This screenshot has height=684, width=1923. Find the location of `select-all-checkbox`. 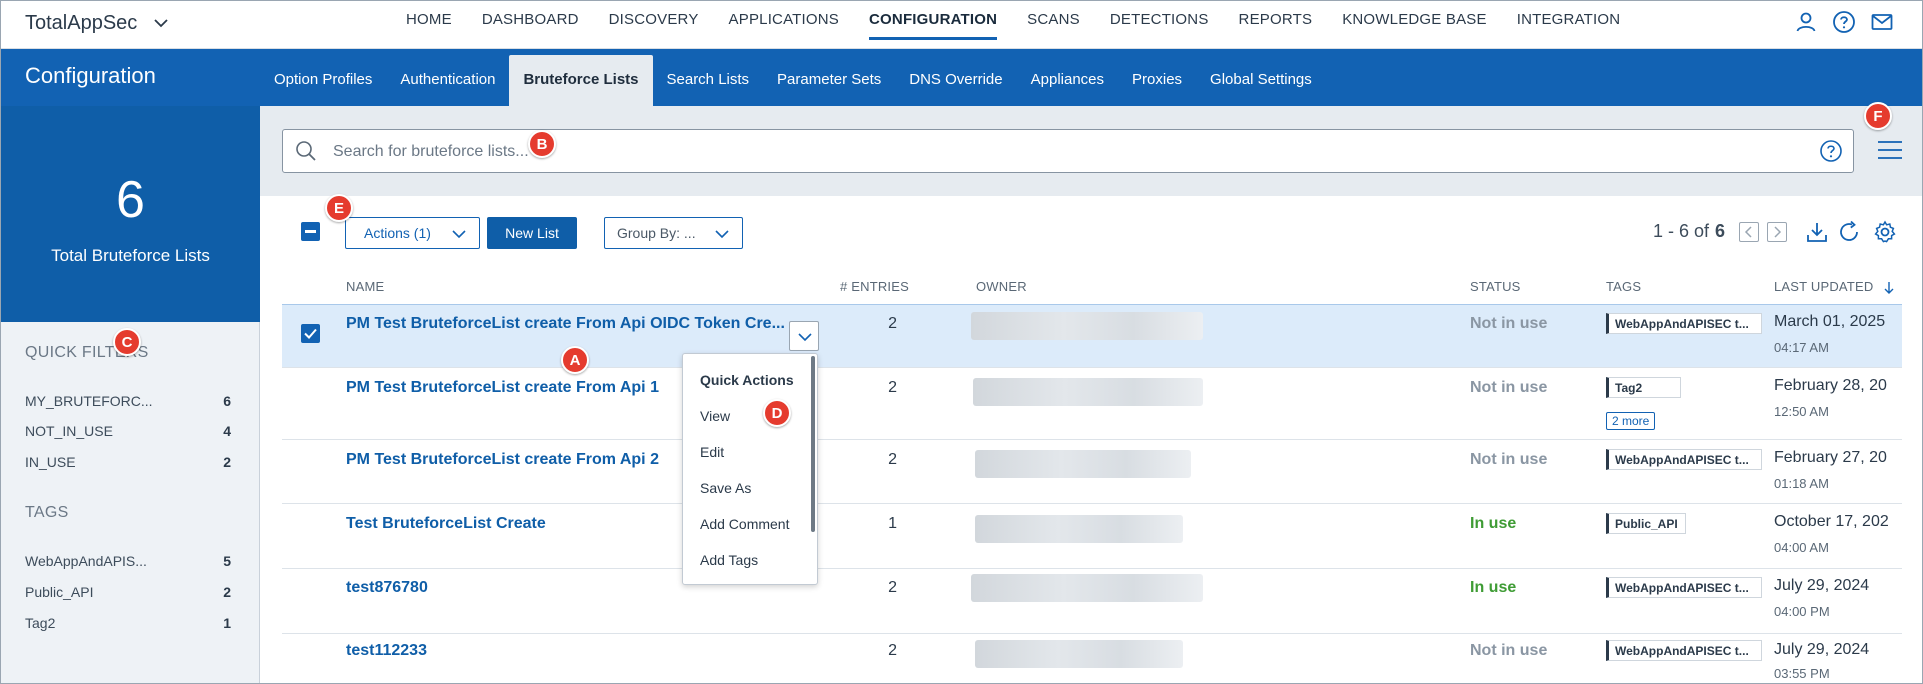

select-all-checkbox is located at coordinates (310, 231).